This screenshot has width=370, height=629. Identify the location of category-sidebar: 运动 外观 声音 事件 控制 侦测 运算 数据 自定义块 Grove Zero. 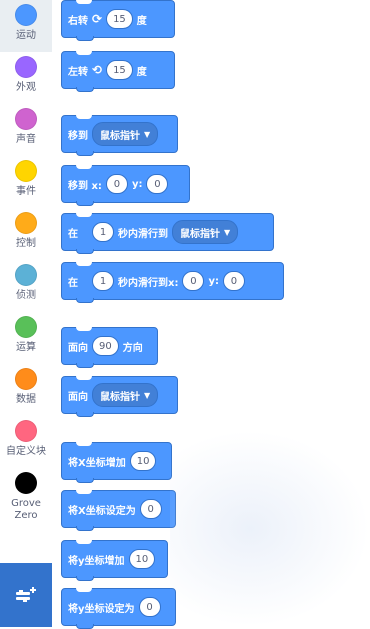
(26, 313).